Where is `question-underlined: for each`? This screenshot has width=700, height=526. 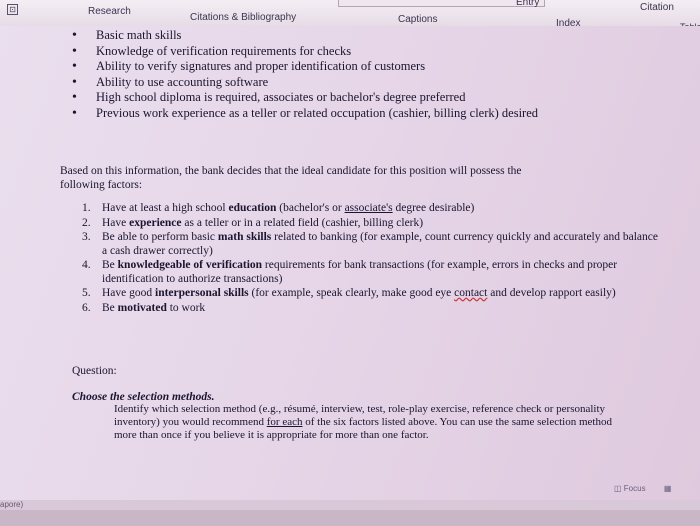
question-underlined: for each is located at coordinates (284, 422).